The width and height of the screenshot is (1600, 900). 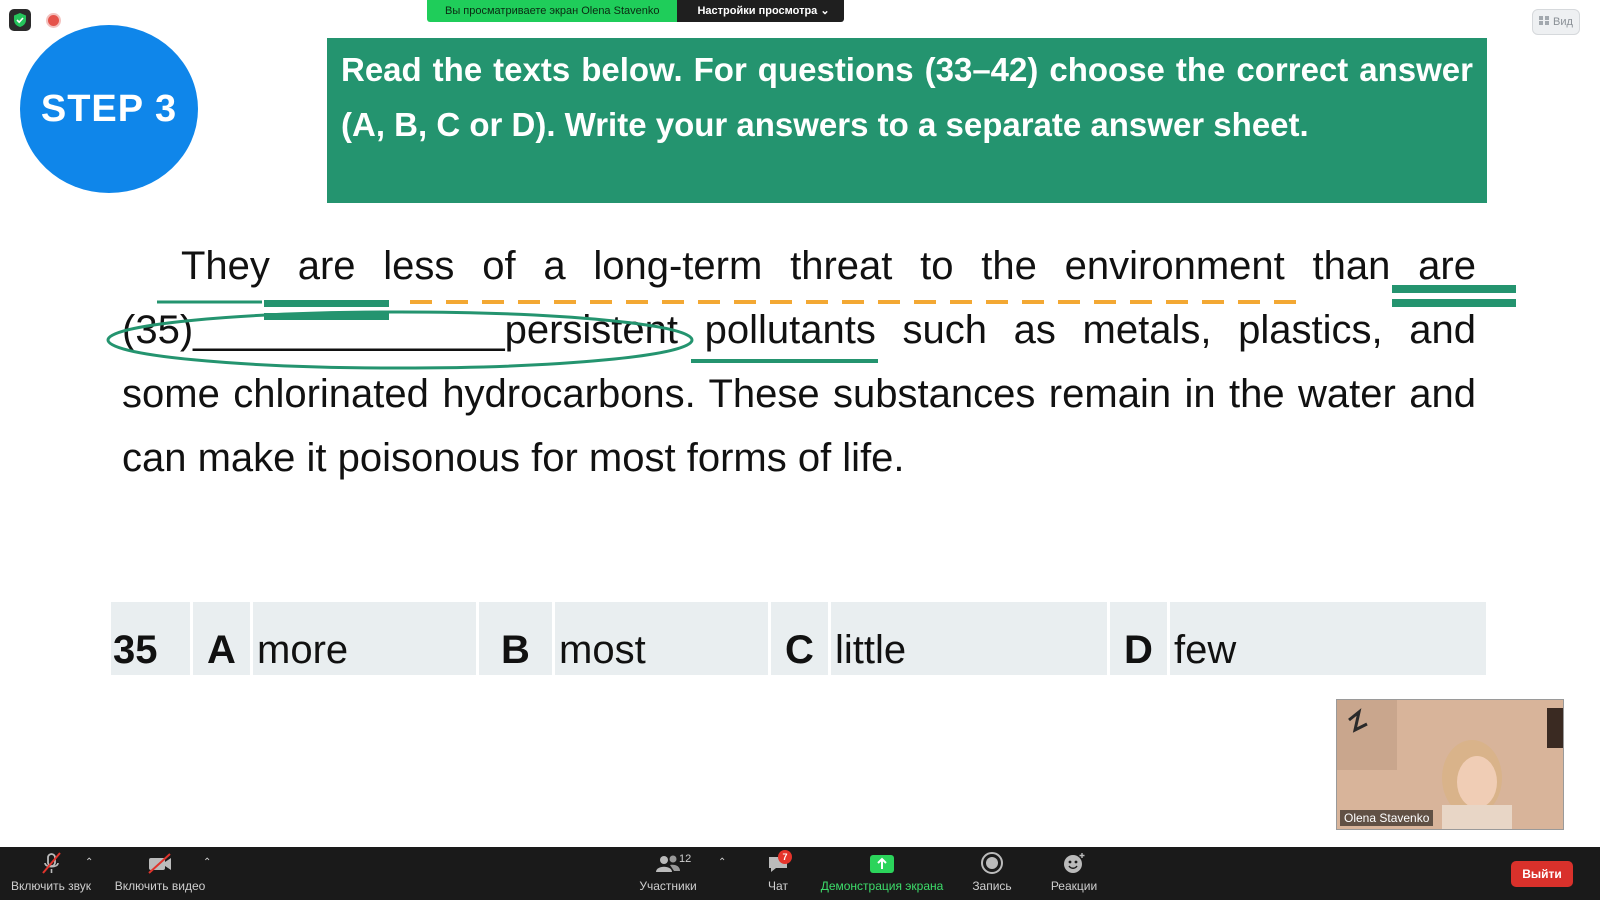 I want to click on security-shield-icon, so click(x=20, y=20).